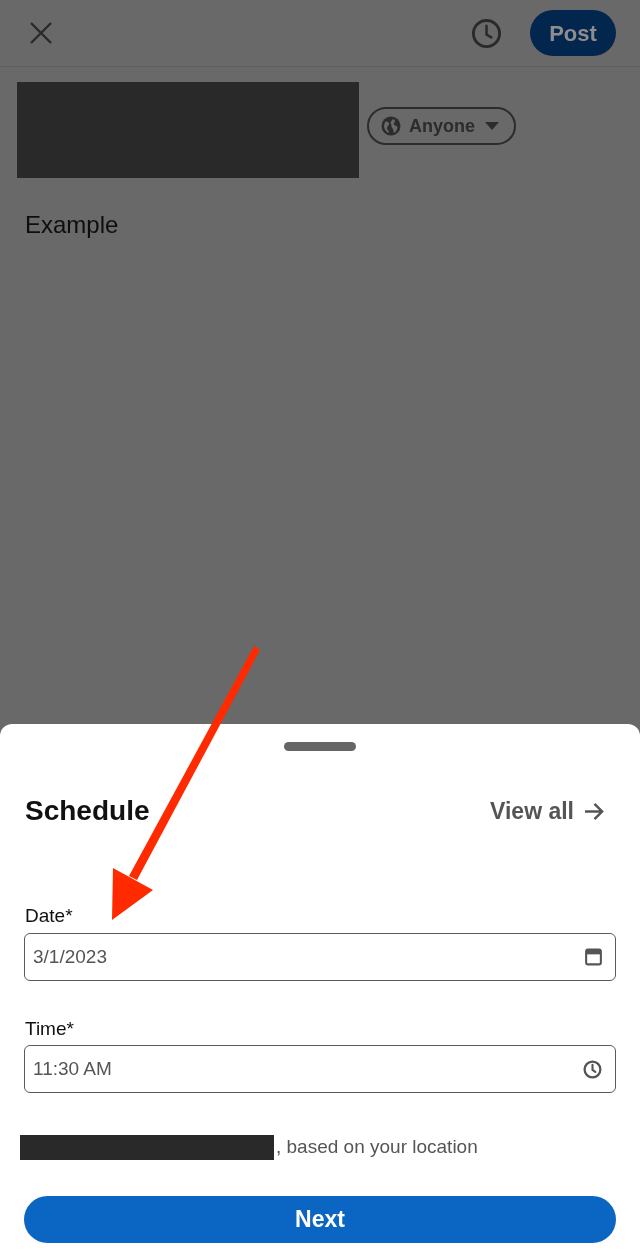 The height and width of the screenshot is (1251, 640). Describe the element at coordinates (320, 746) in the screenshot. I see `drag-handle` at that location.